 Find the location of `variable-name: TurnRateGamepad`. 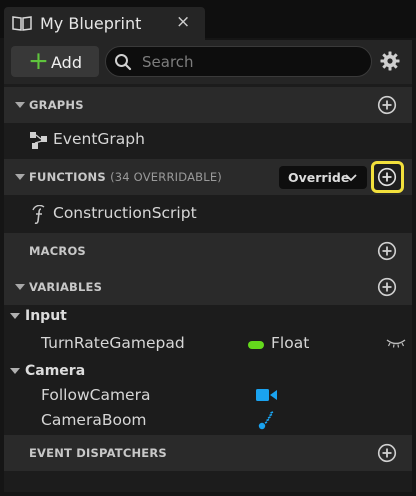

variable-name: TurnRateGamepad is located at coordinates (113, 343).